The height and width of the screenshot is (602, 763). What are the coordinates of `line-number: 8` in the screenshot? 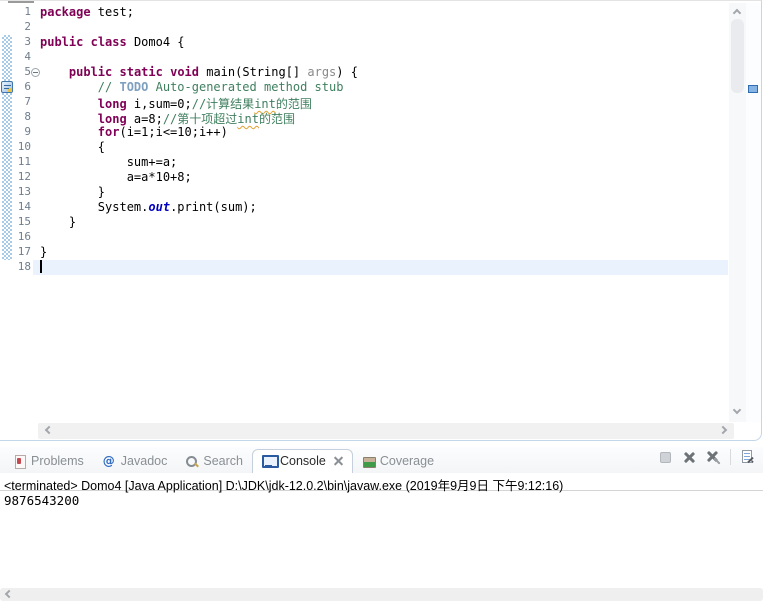 It's located at (21, 117).